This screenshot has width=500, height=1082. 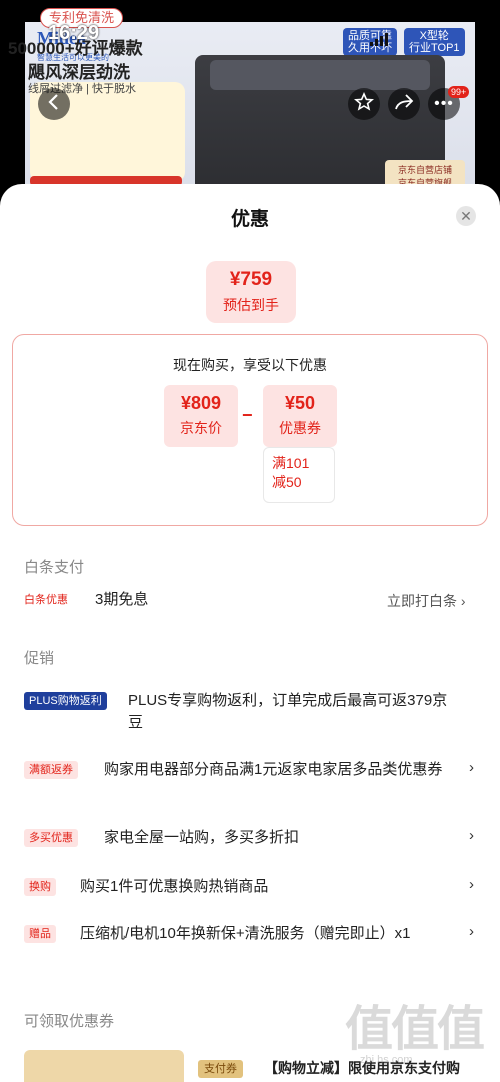 What do you see at coordinates (40, 887) in the screenshot?
I see `promotion-tag: 换购` at bounding box center [40, 887].